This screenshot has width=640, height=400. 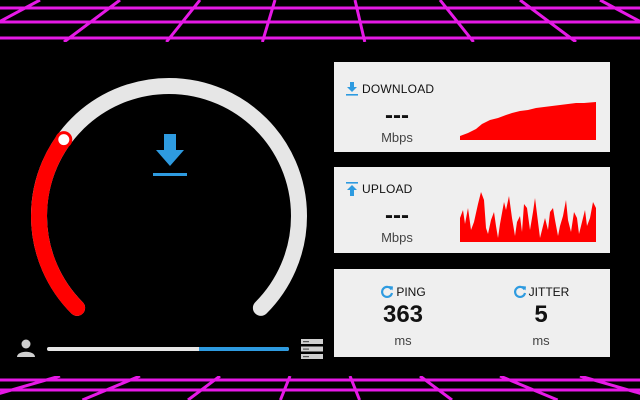 I want to click on upload-card: UPLOAD --- Mbps, so click(x=472, y=210).